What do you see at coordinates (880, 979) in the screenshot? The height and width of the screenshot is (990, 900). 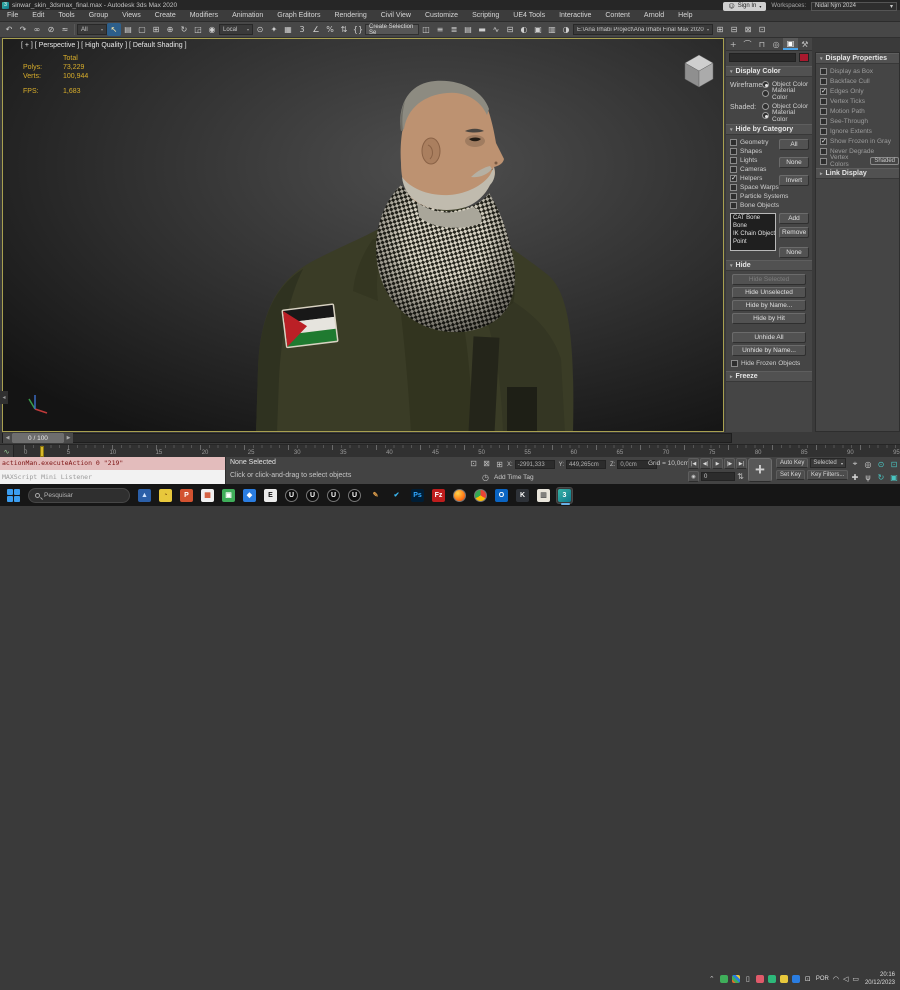 I see `clock: 20:16 20/12/2023` at bounding box center [880, 979].